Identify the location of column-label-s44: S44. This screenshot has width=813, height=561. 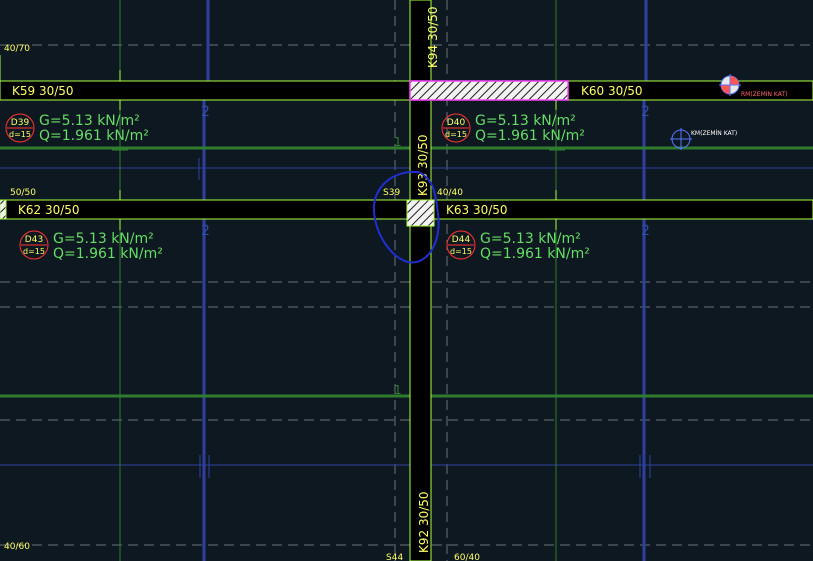
(394, 557).